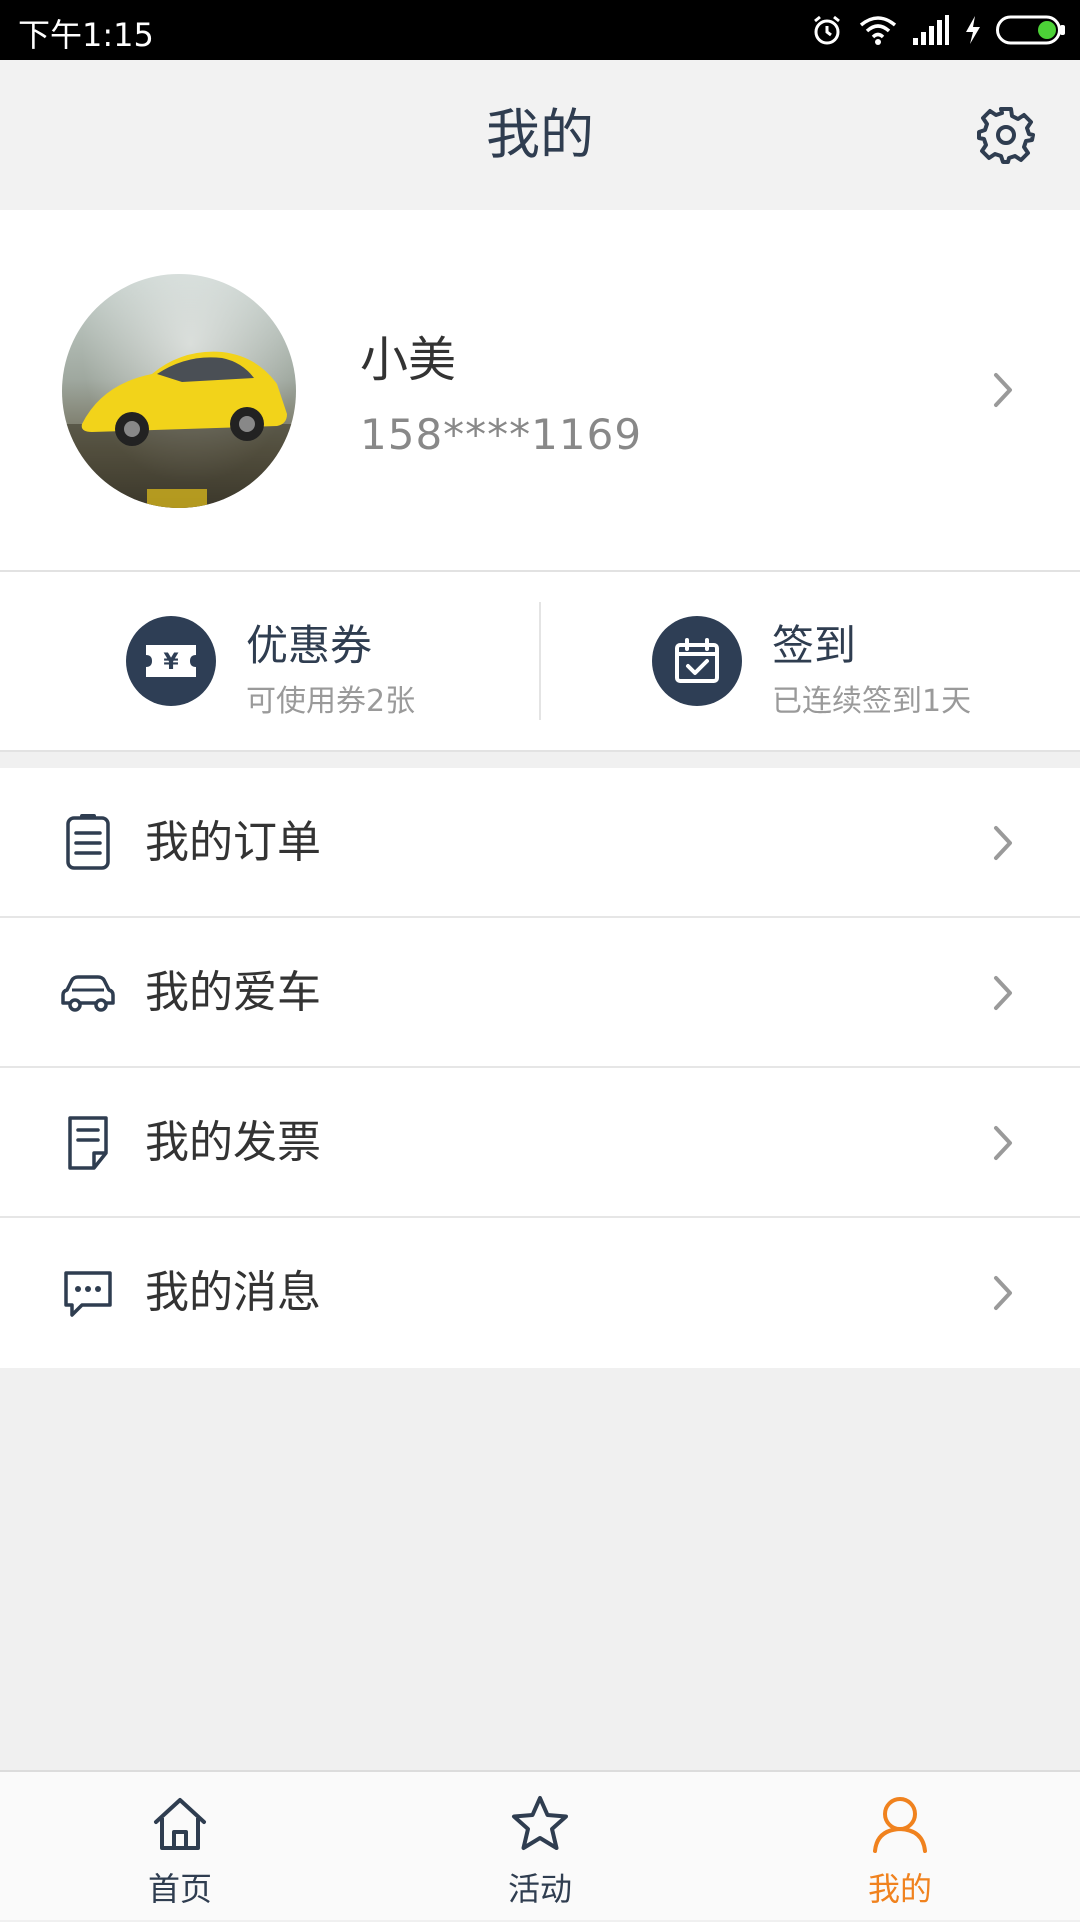  What do you see at coordinates (540, 993) in the screenshot?
I see `menu-item-my-car: 我的爱车` at bounding box center [540, 993].